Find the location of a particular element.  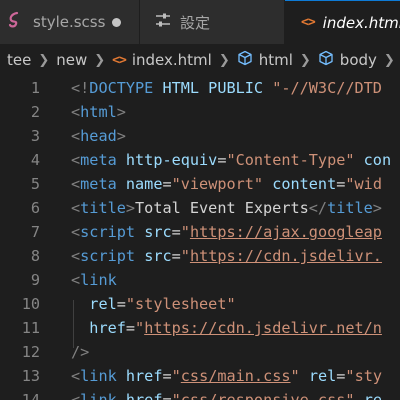

code-line: 10 rel="stylesheet" is located at coordinates (200, 304).